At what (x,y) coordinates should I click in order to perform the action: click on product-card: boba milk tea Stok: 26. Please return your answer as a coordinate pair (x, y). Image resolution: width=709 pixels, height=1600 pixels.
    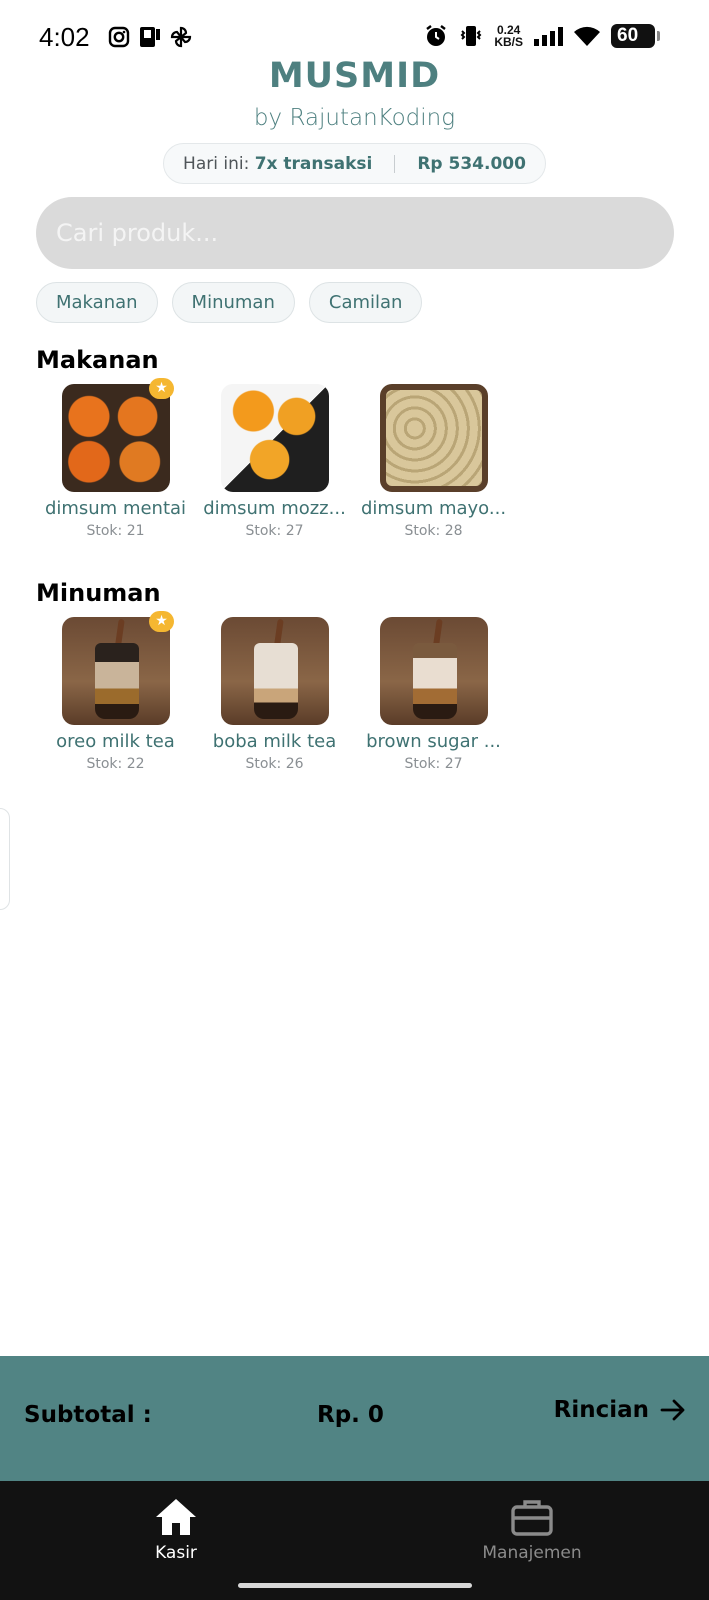
    Looking at the image, I should click on (274, 694).